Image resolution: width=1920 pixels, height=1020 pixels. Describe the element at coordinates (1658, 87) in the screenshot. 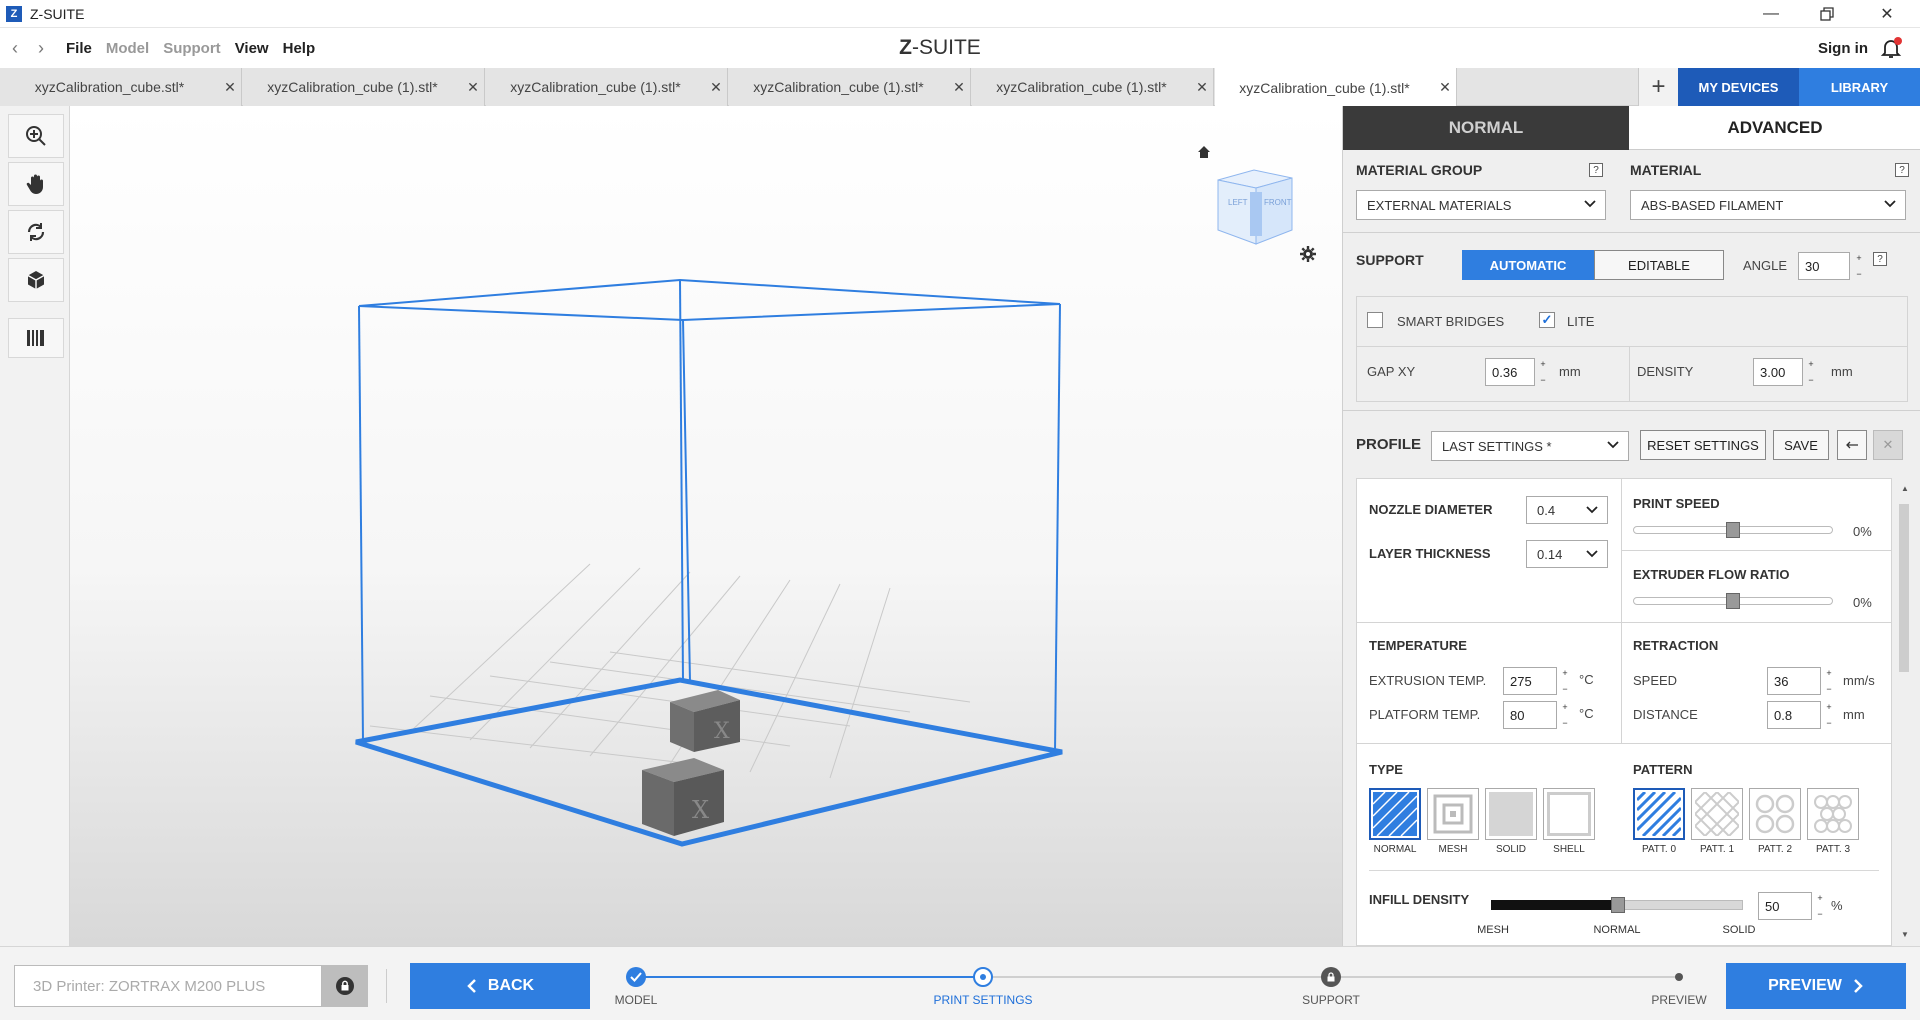

I see `add-tab-button: +` at that location.